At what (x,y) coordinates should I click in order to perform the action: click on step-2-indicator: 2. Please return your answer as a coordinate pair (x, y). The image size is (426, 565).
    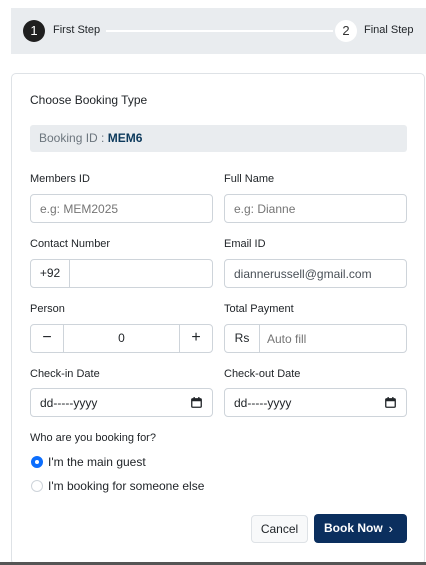
    Looking at the image, I should click on (346, 31).